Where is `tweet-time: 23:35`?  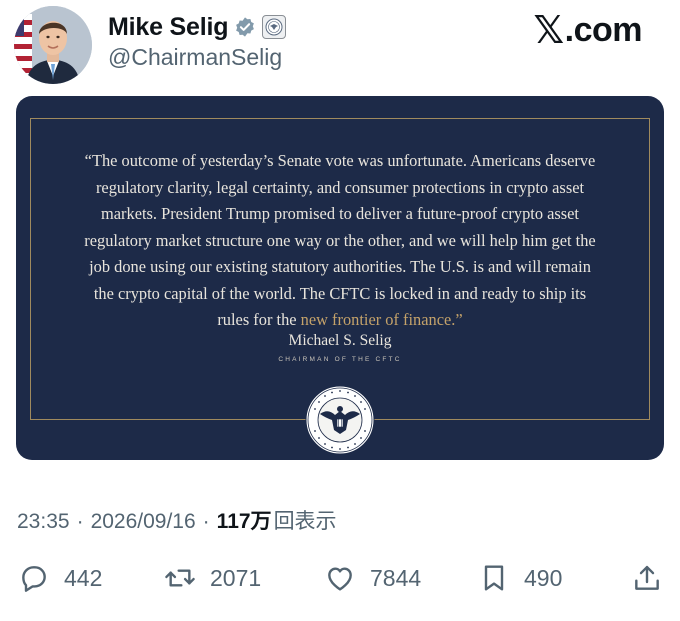
tweet-time: 23:35 is located at coordinates (43, 522).